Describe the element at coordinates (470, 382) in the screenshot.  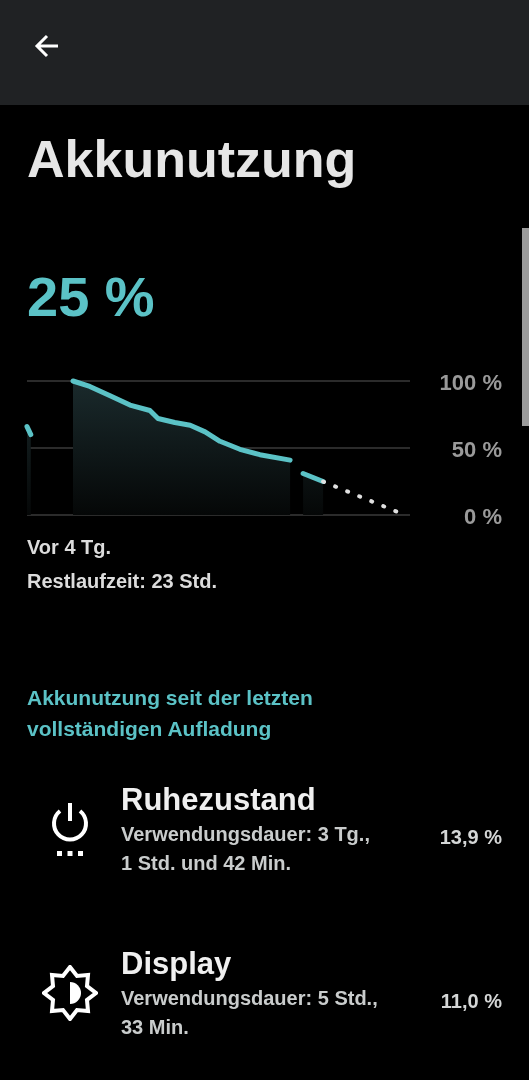
I see `axis-tick-label: 100 %` at that location.